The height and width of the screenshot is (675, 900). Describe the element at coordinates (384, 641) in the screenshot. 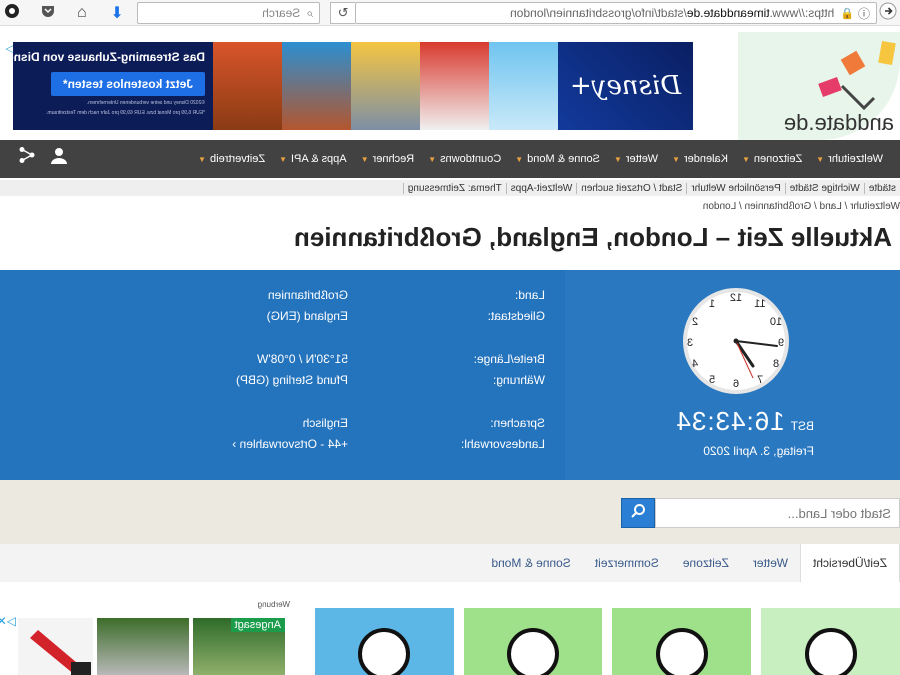

I see `tile-meeting-planner` at that location.